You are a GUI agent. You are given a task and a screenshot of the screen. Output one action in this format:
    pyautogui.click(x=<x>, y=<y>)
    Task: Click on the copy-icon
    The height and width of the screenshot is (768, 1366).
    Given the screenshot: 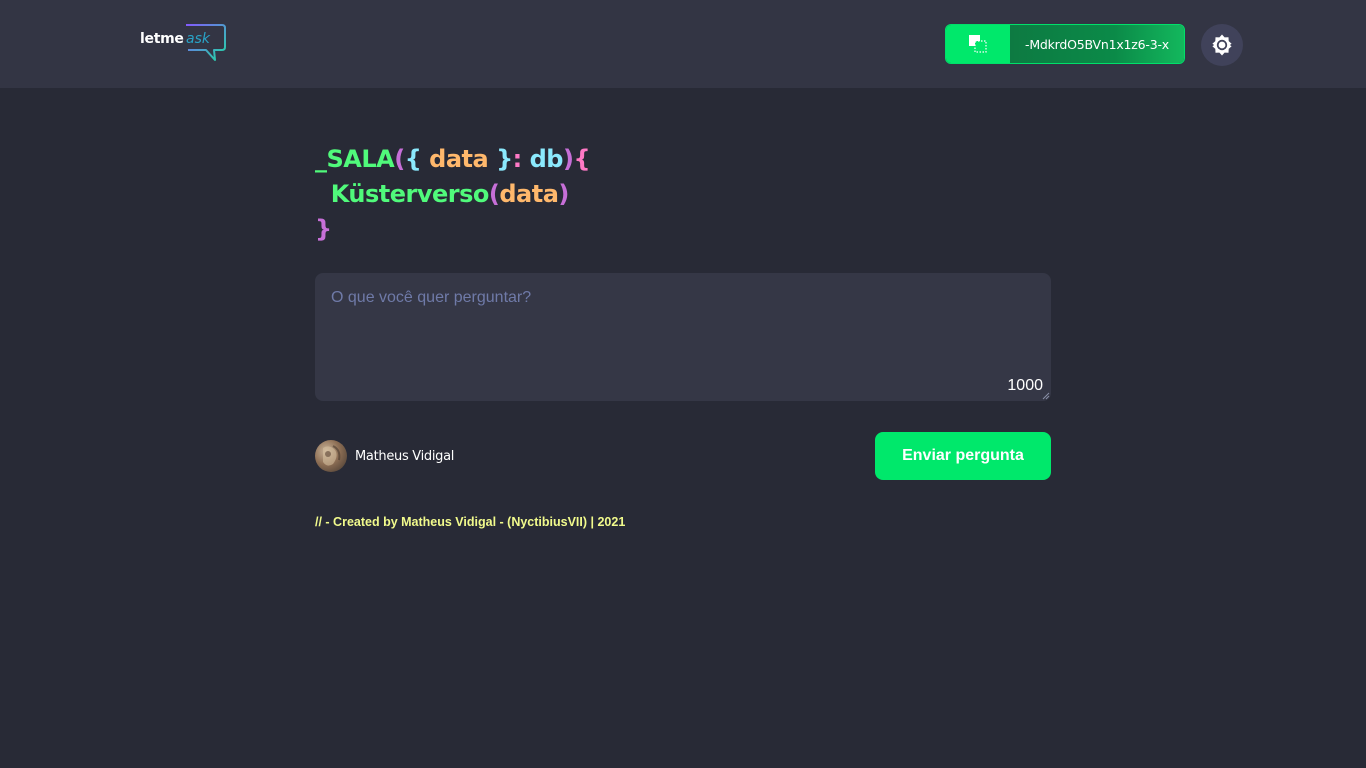 What is the action you would take?
    pyautogui.click(x=978, y=44)
    